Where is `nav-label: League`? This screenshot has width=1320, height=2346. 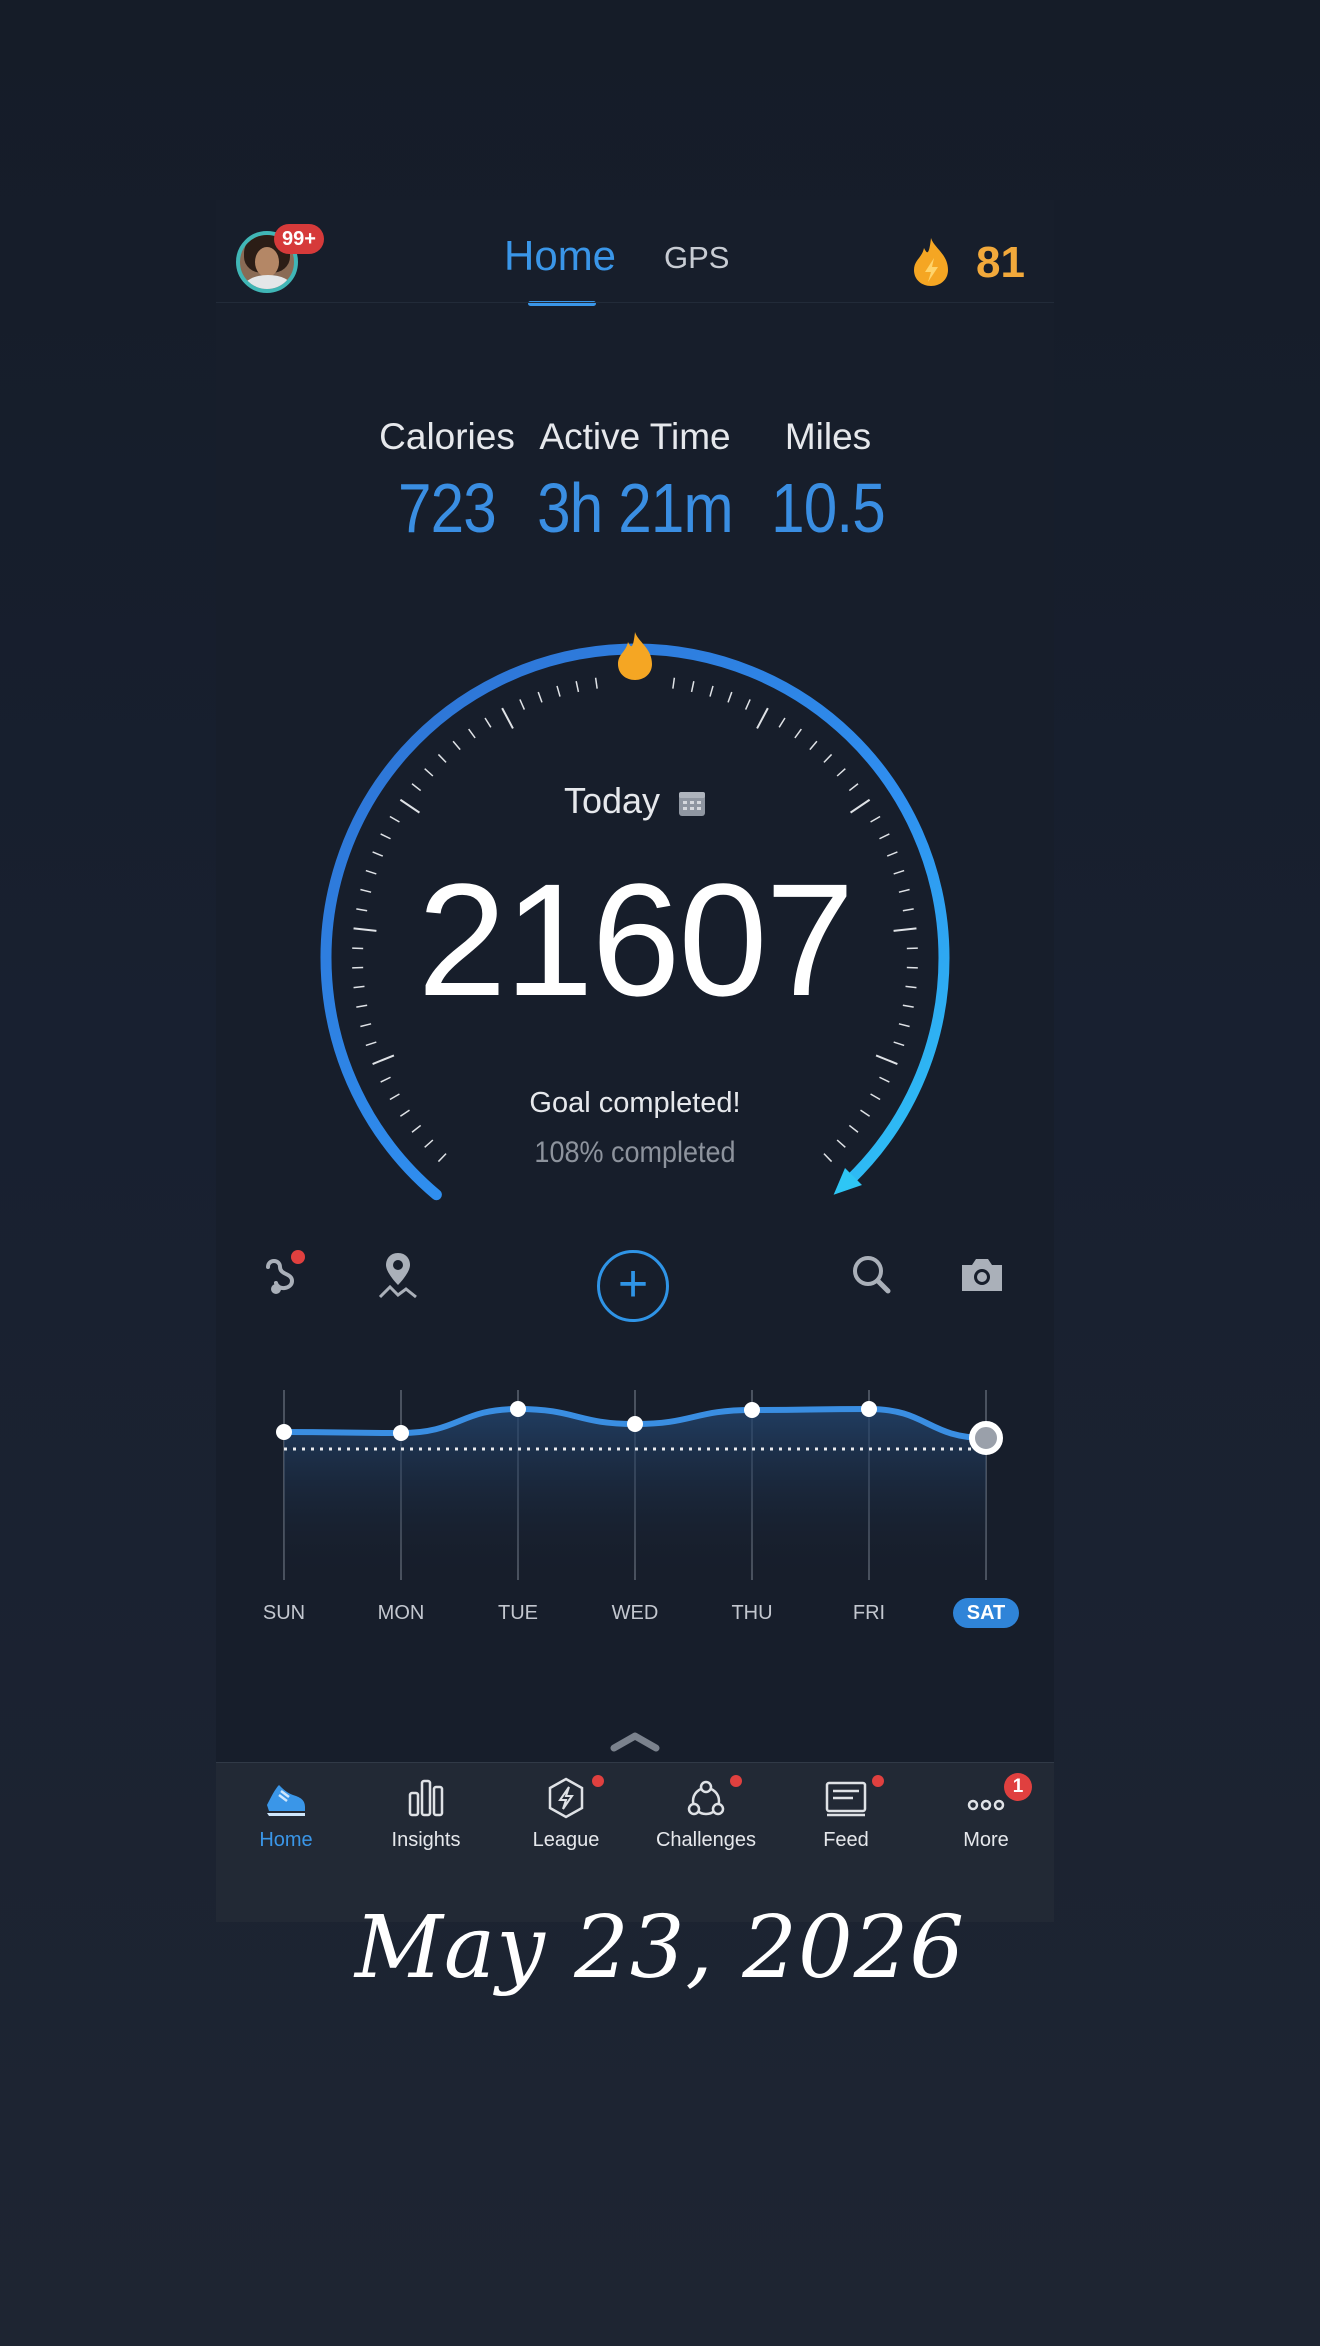
nav-label: League is located at coordinates (566, 1840).